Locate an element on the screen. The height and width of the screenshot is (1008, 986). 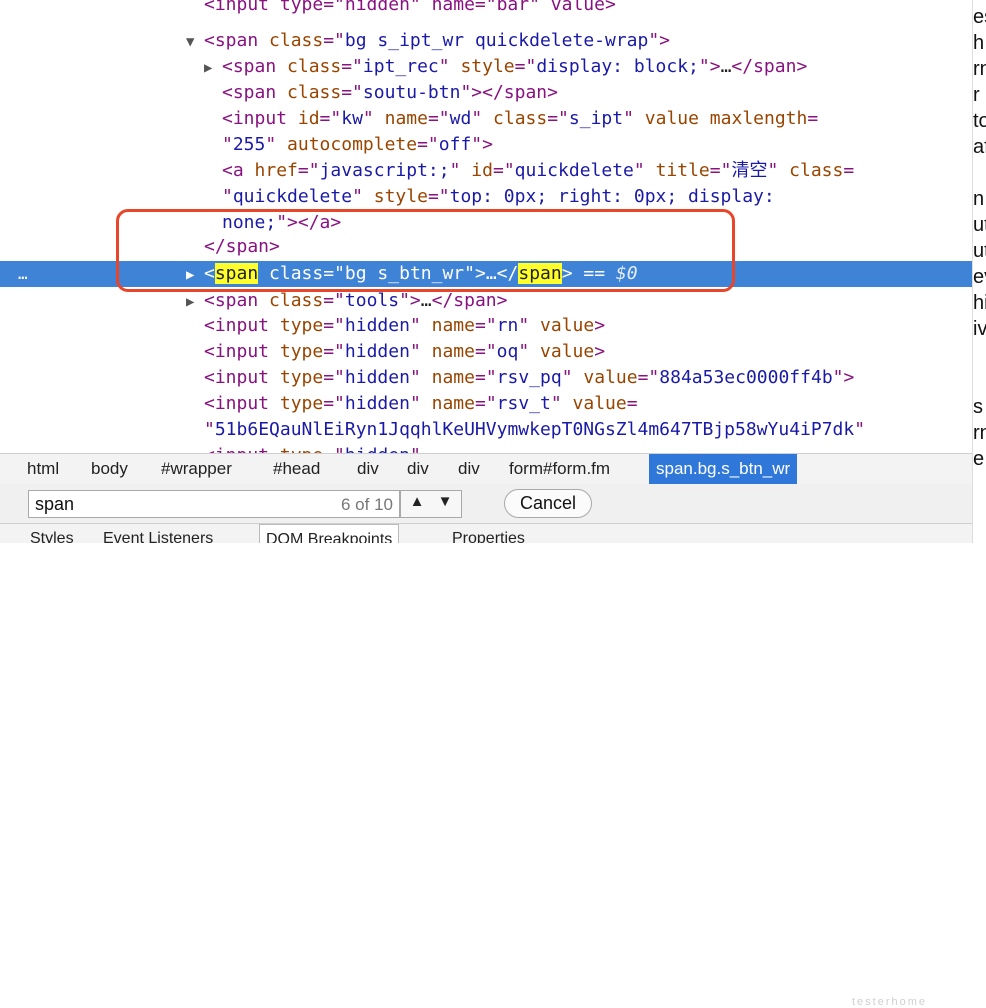
page-content-edge: es h rn r to af n ut ut ev hi iv s rn e is located at coordinates (979, 271).